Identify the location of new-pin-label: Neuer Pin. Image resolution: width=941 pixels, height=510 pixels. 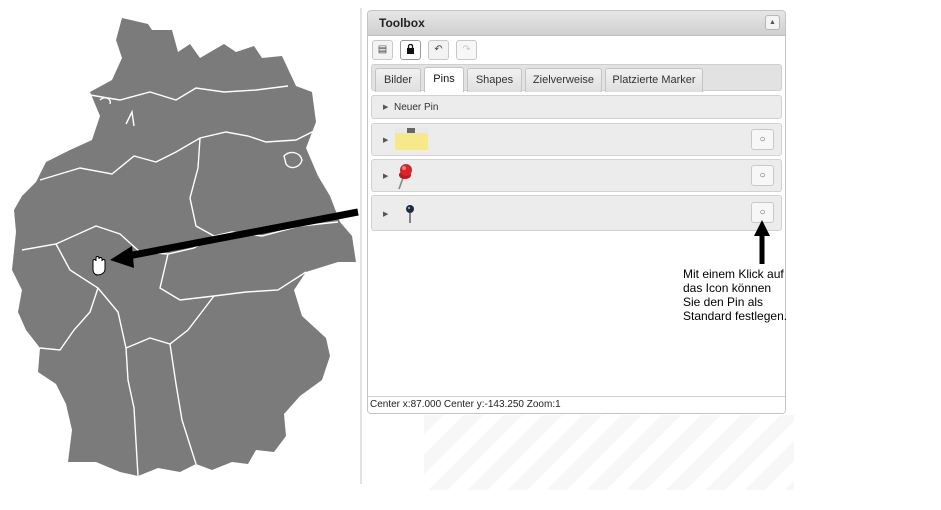
(416, 107).